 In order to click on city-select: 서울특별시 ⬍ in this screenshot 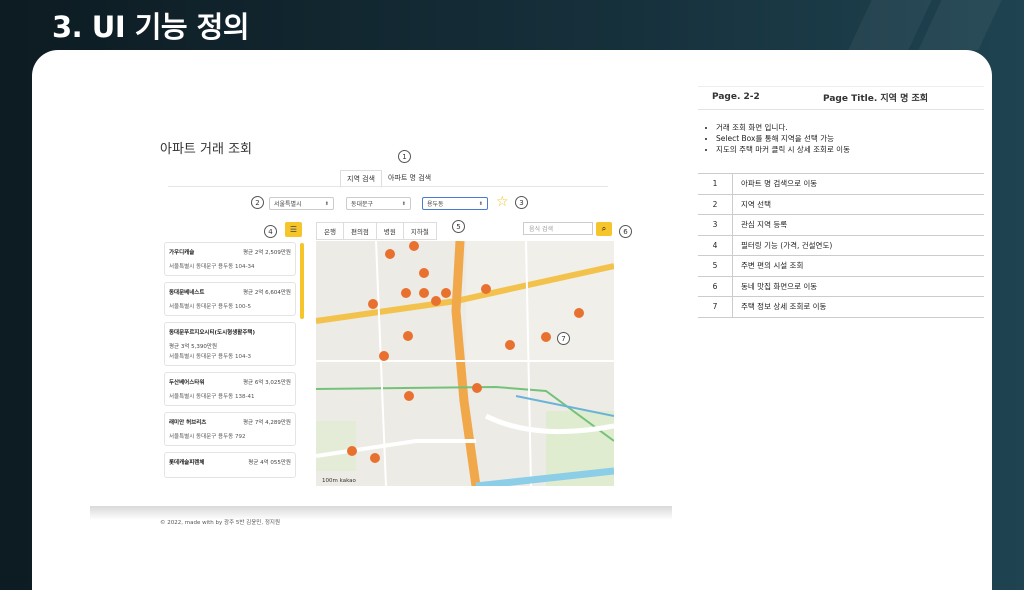, I will do `click(301, 203)`.